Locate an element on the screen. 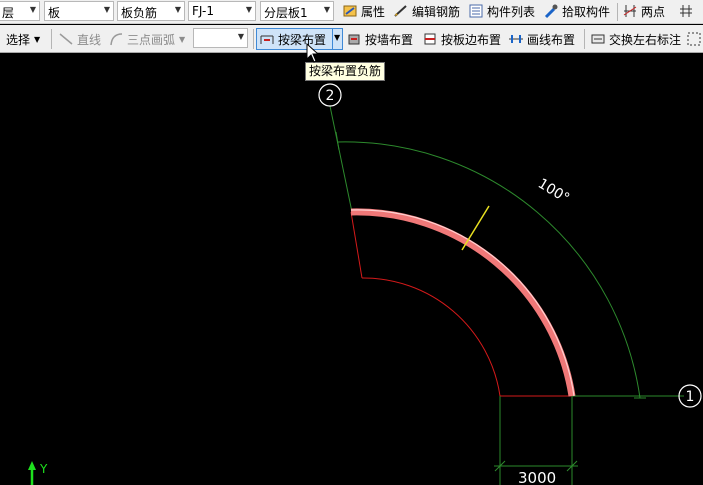  line-button: 直线 is located at coordinates (79, 39).